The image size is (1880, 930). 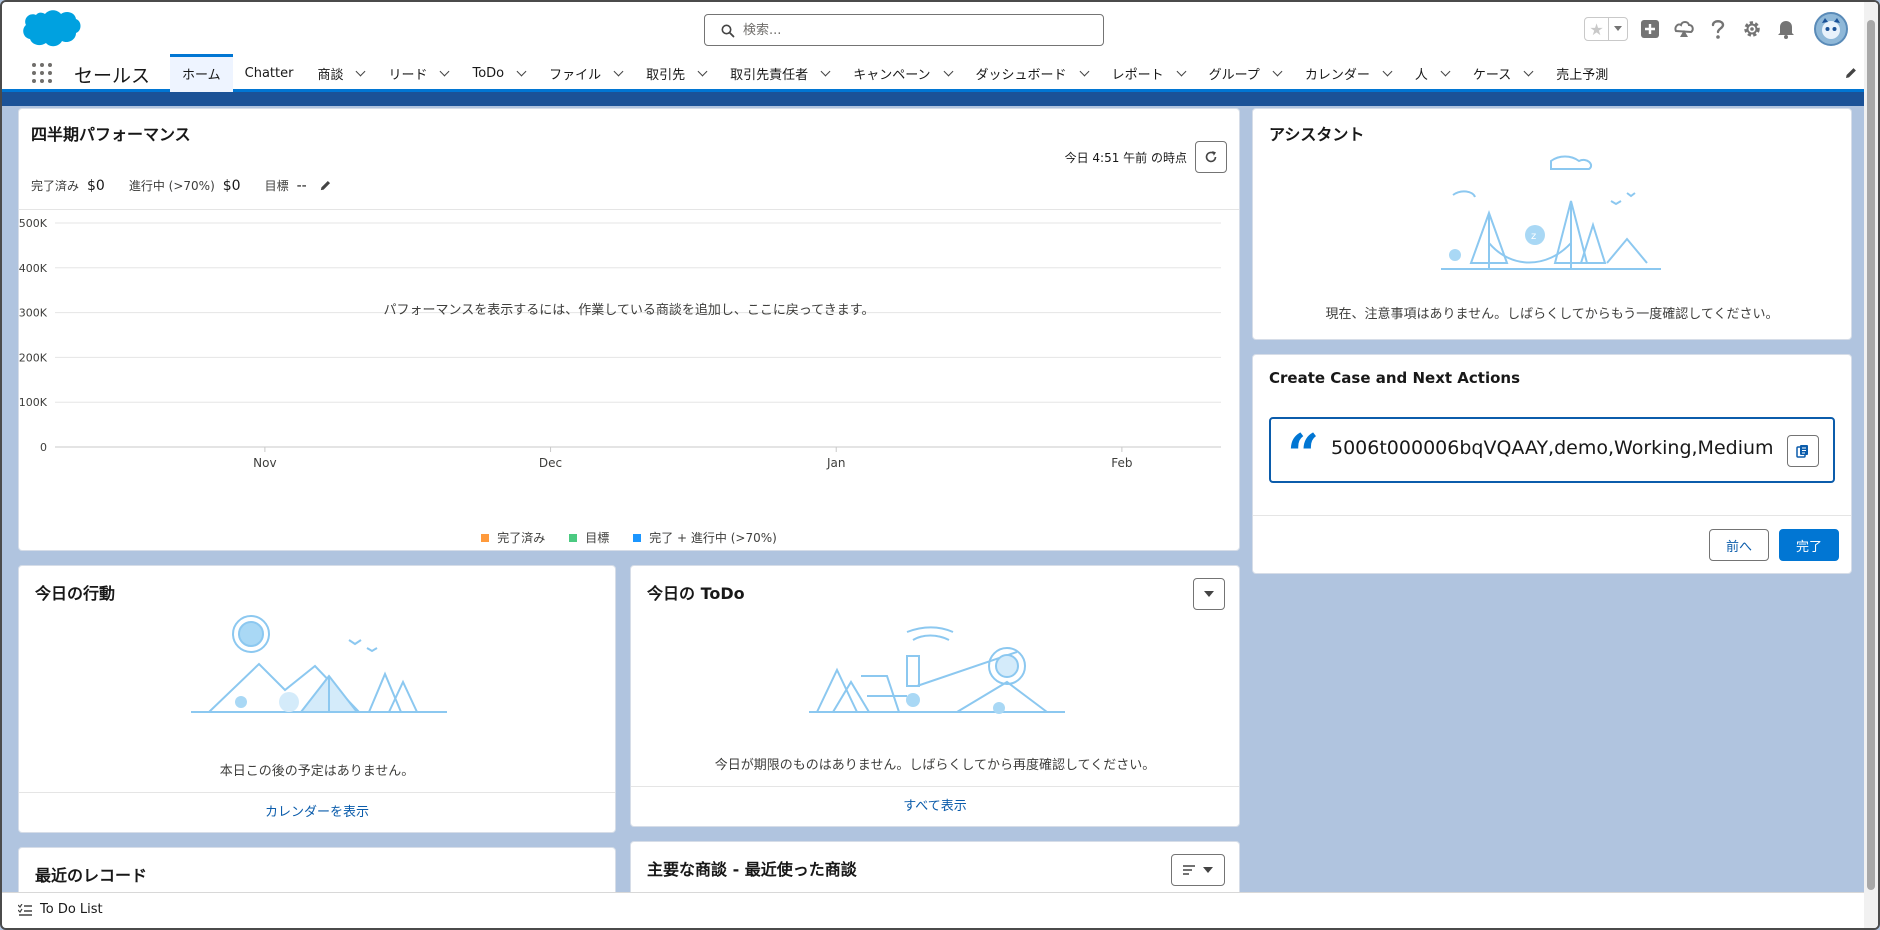 I want to click on edit-goal-icon, so click(x=325, y=185).